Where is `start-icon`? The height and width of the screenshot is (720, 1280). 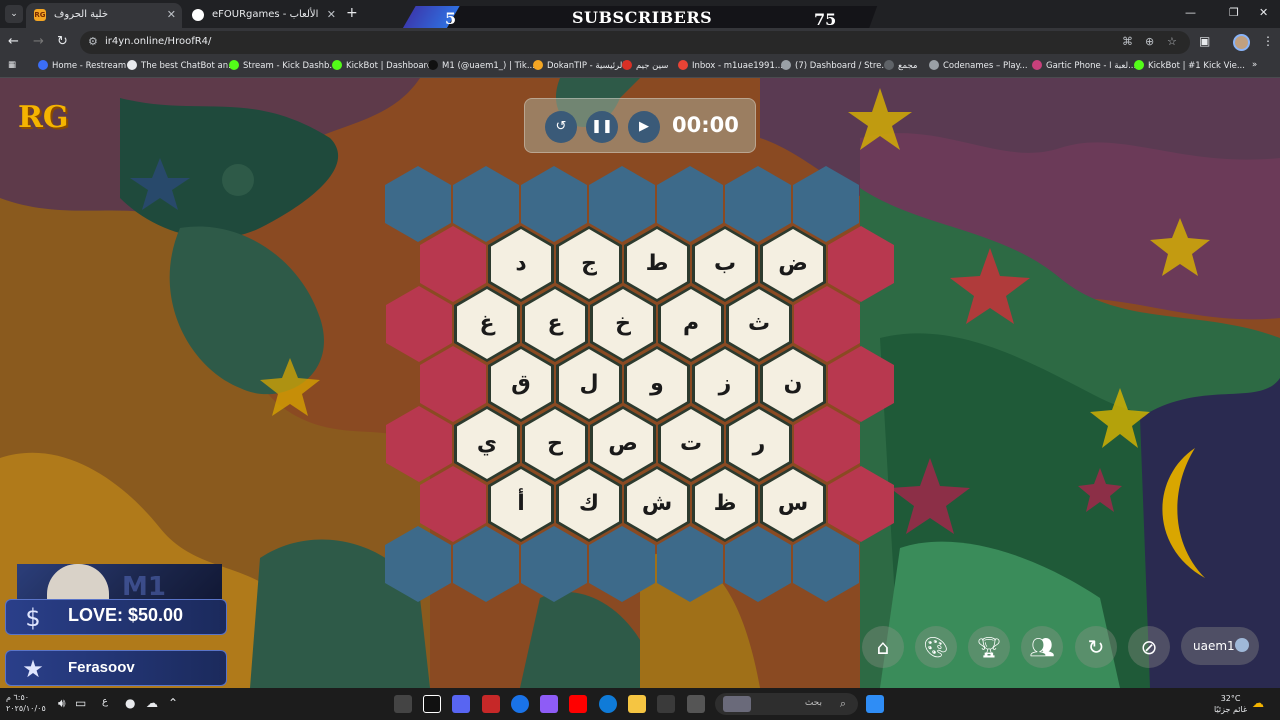
start-icon is located at coordinates (875, 704).